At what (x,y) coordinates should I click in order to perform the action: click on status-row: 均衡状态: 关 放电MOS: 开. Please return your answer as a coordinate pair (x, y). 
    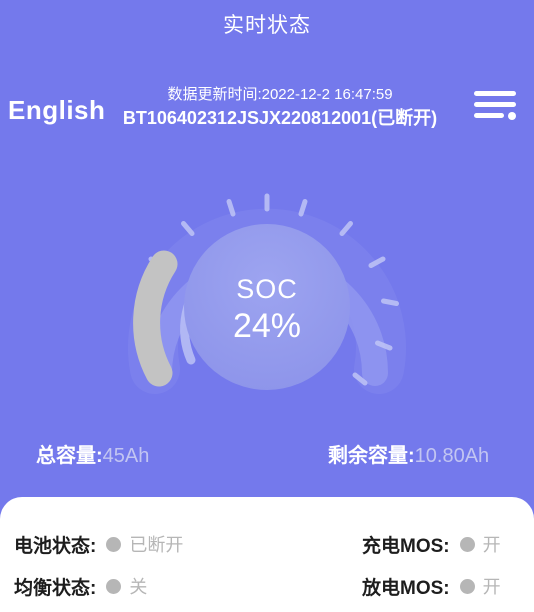
    Looking at the image, I should click on (267, 586).